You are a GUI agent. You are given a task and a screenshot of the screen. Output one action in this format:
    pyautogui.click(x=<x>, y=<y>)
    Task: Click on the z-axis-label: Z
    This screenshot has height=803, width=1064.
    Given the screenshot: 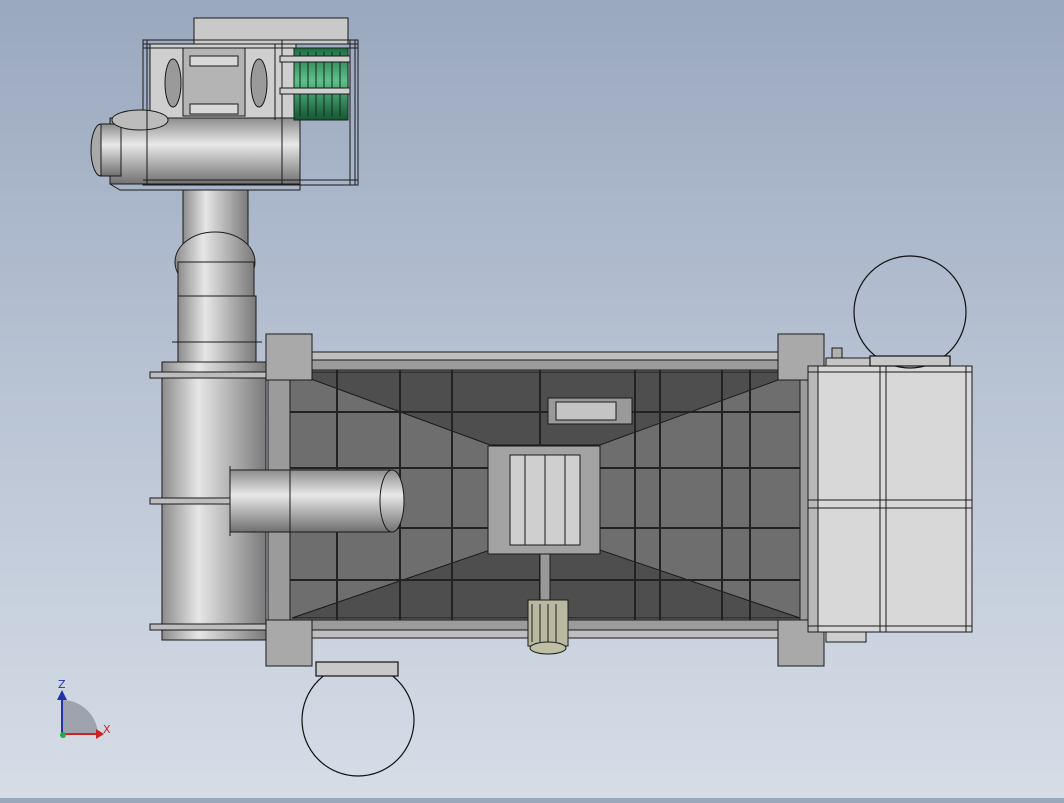 What is the action you would take?
    pyautogui.click(x=62, y=684)
    